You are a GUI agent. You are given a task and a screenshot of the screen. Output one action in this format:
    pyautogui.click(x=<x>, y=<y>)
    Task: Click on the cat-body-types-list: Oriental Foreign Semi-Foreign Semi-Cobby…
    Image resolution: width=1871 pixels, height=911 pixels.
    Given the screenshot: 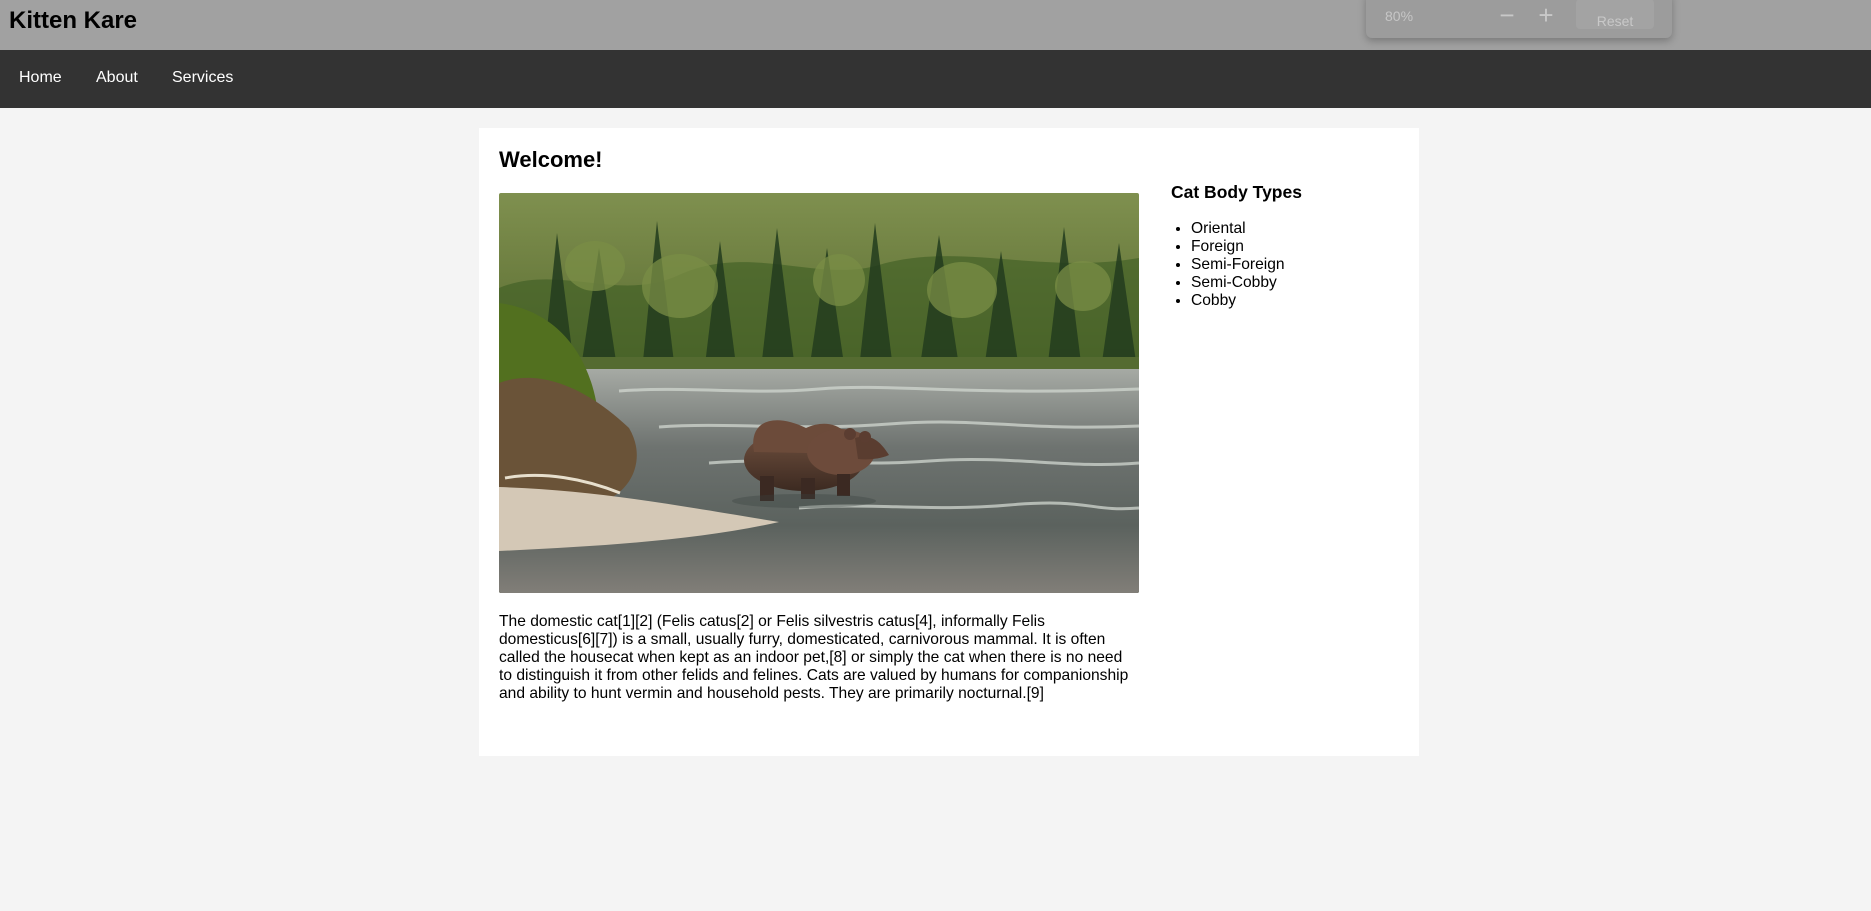 What is the action you would take?
    pyautogui.click(x=1228, y=265)
    